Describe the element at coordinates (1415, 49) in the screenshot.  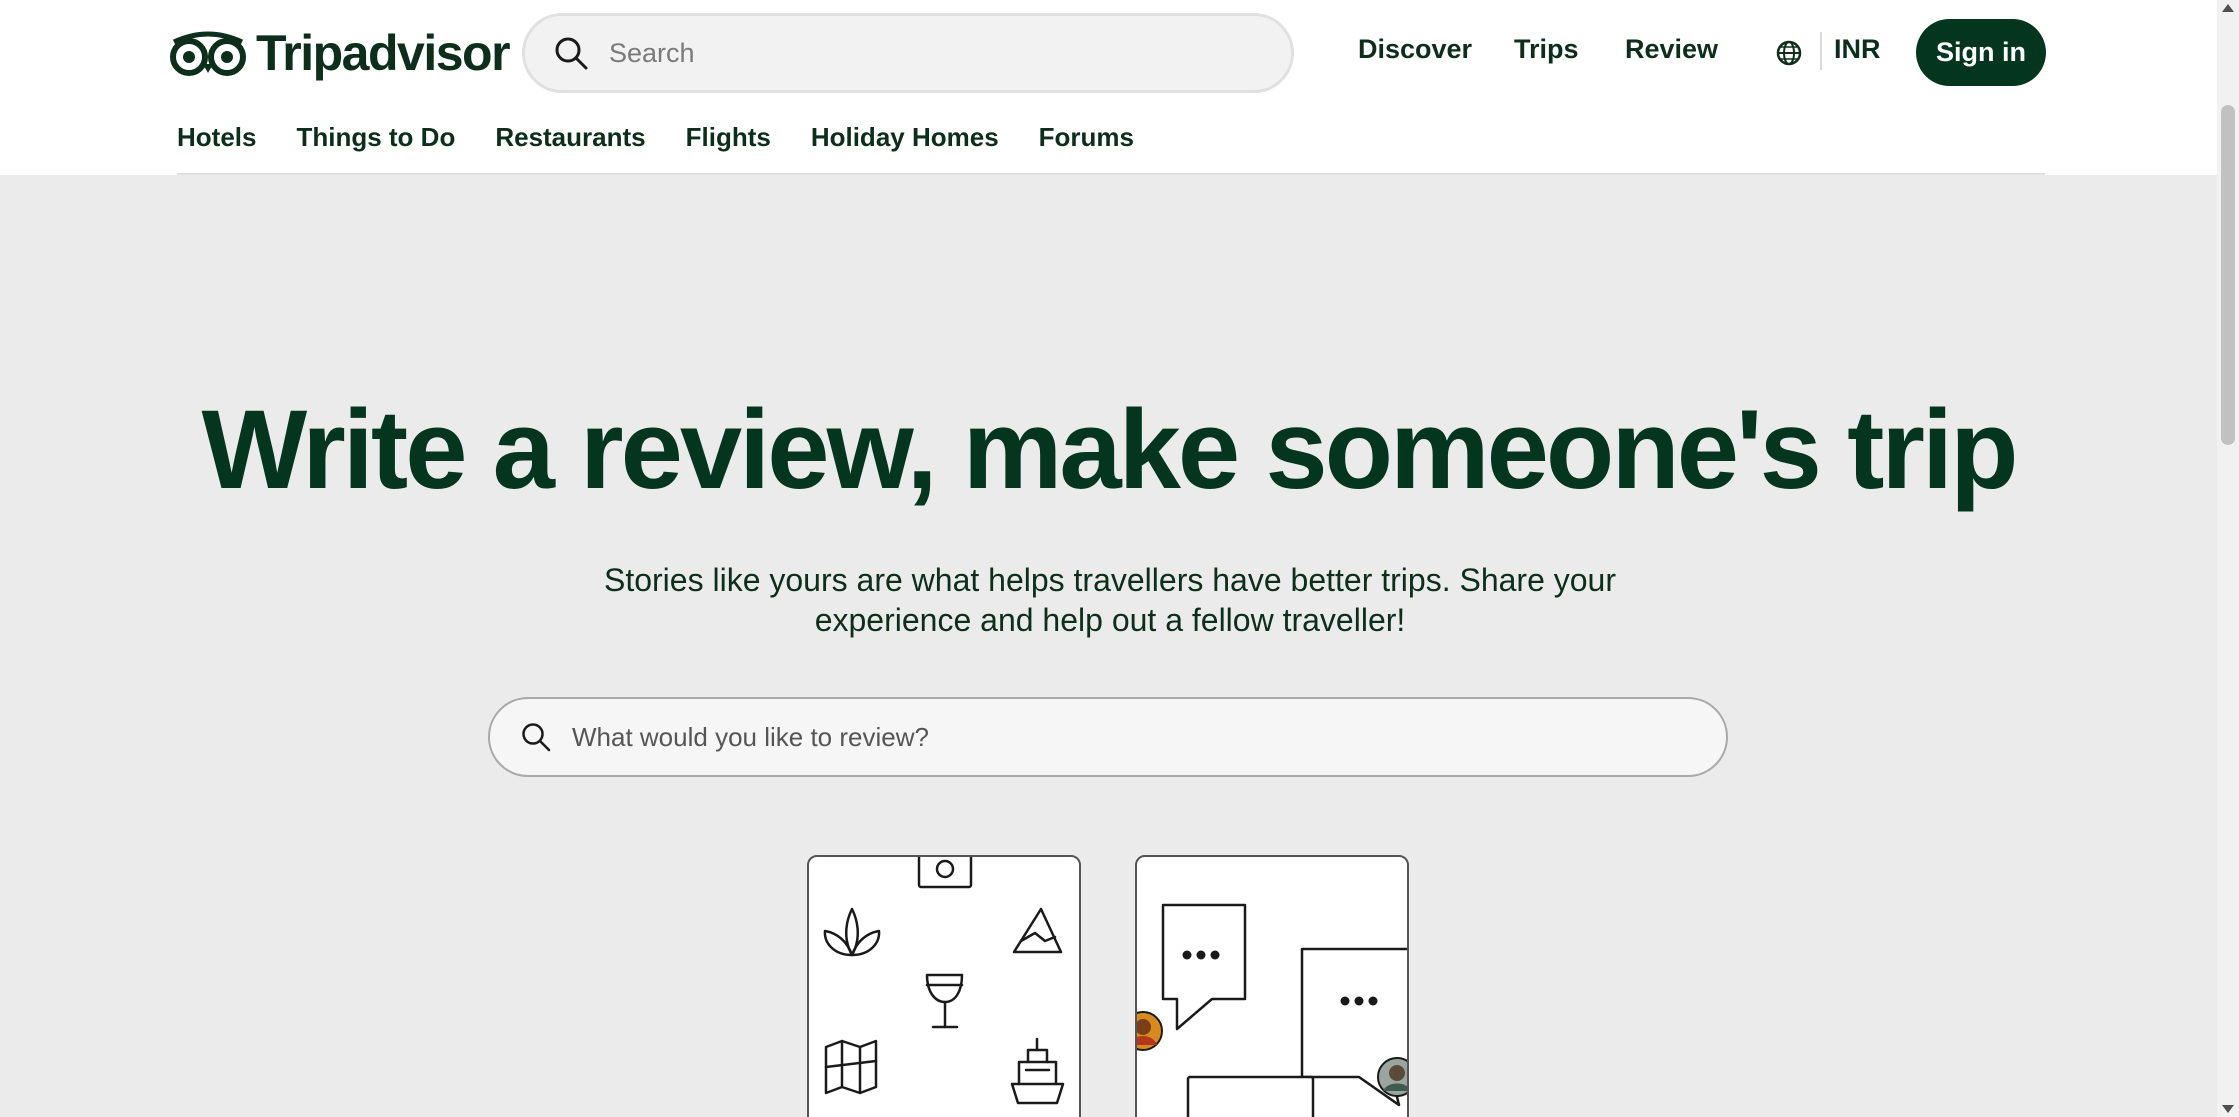
I see `nav-discover: Discover` at that location.